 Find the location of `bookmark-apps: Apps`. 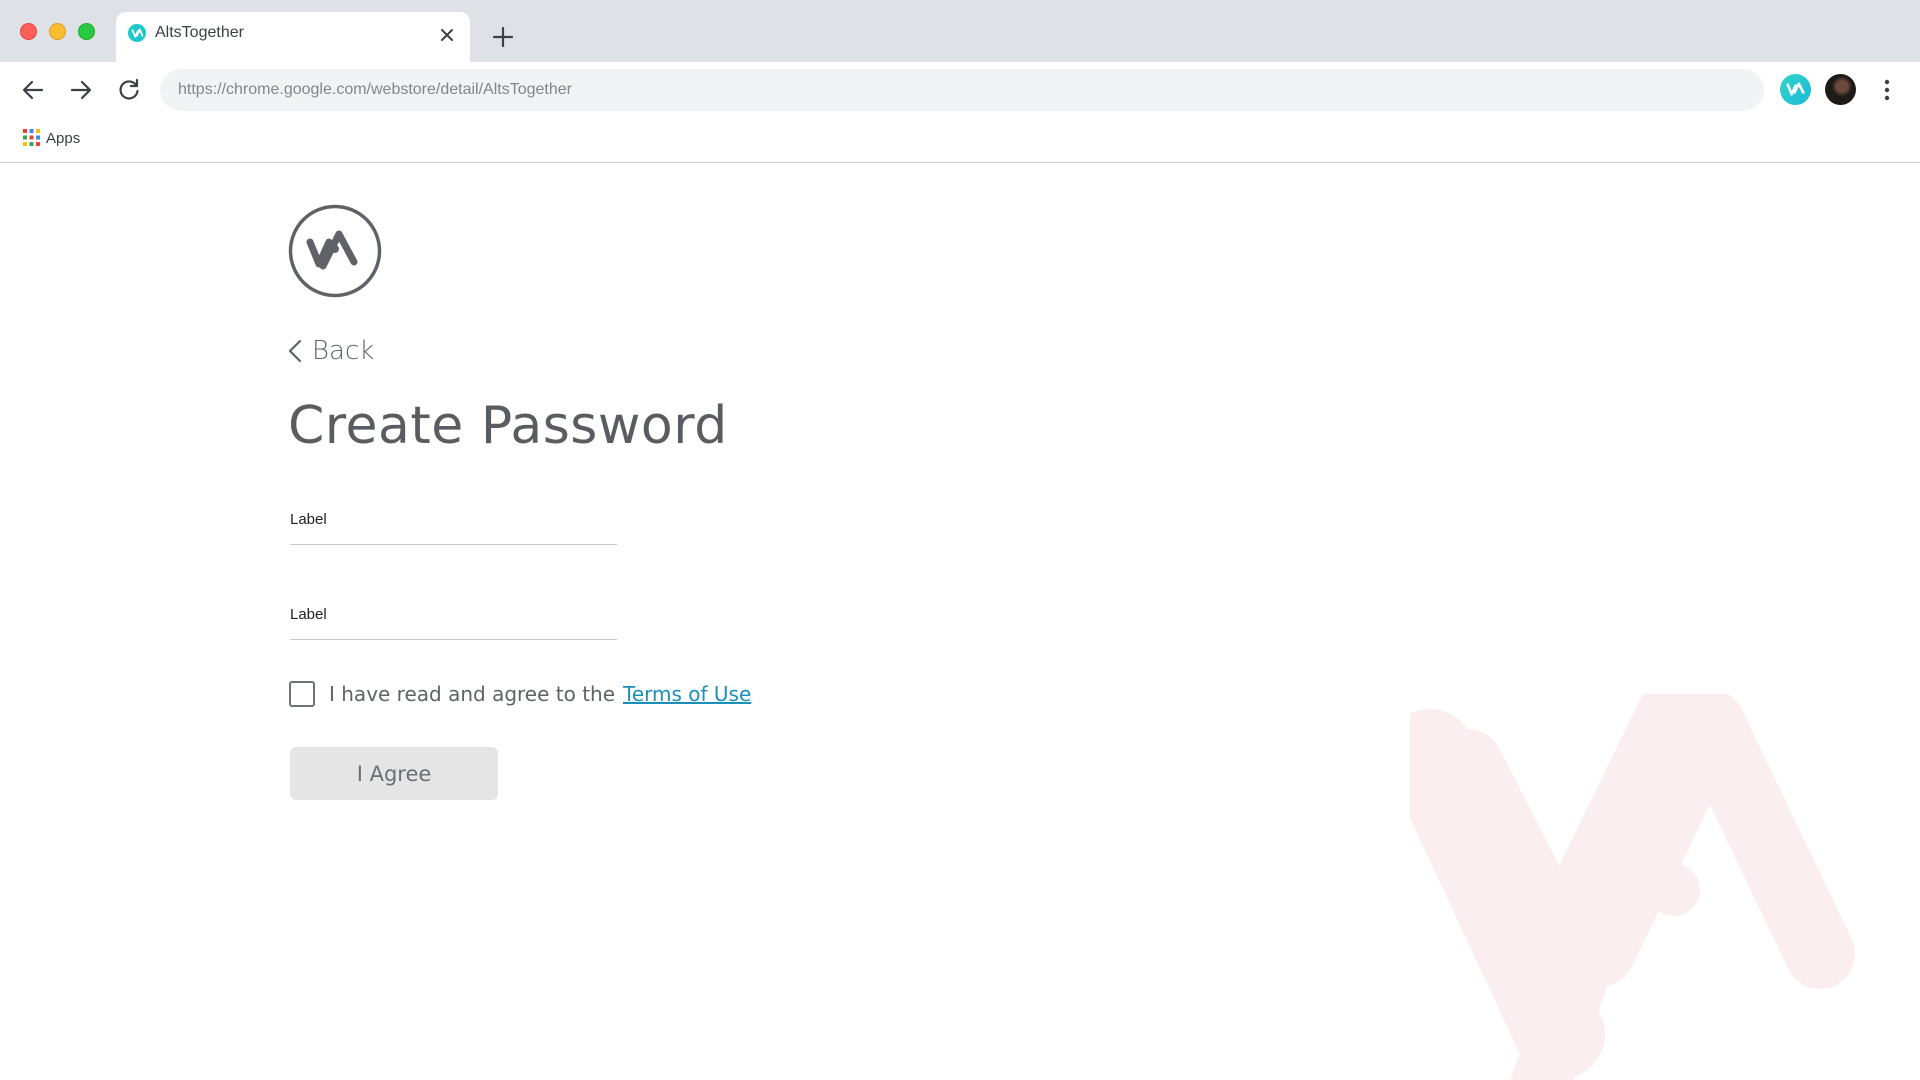

bookmark-apps: Apps is located at coordinates (63, 138).